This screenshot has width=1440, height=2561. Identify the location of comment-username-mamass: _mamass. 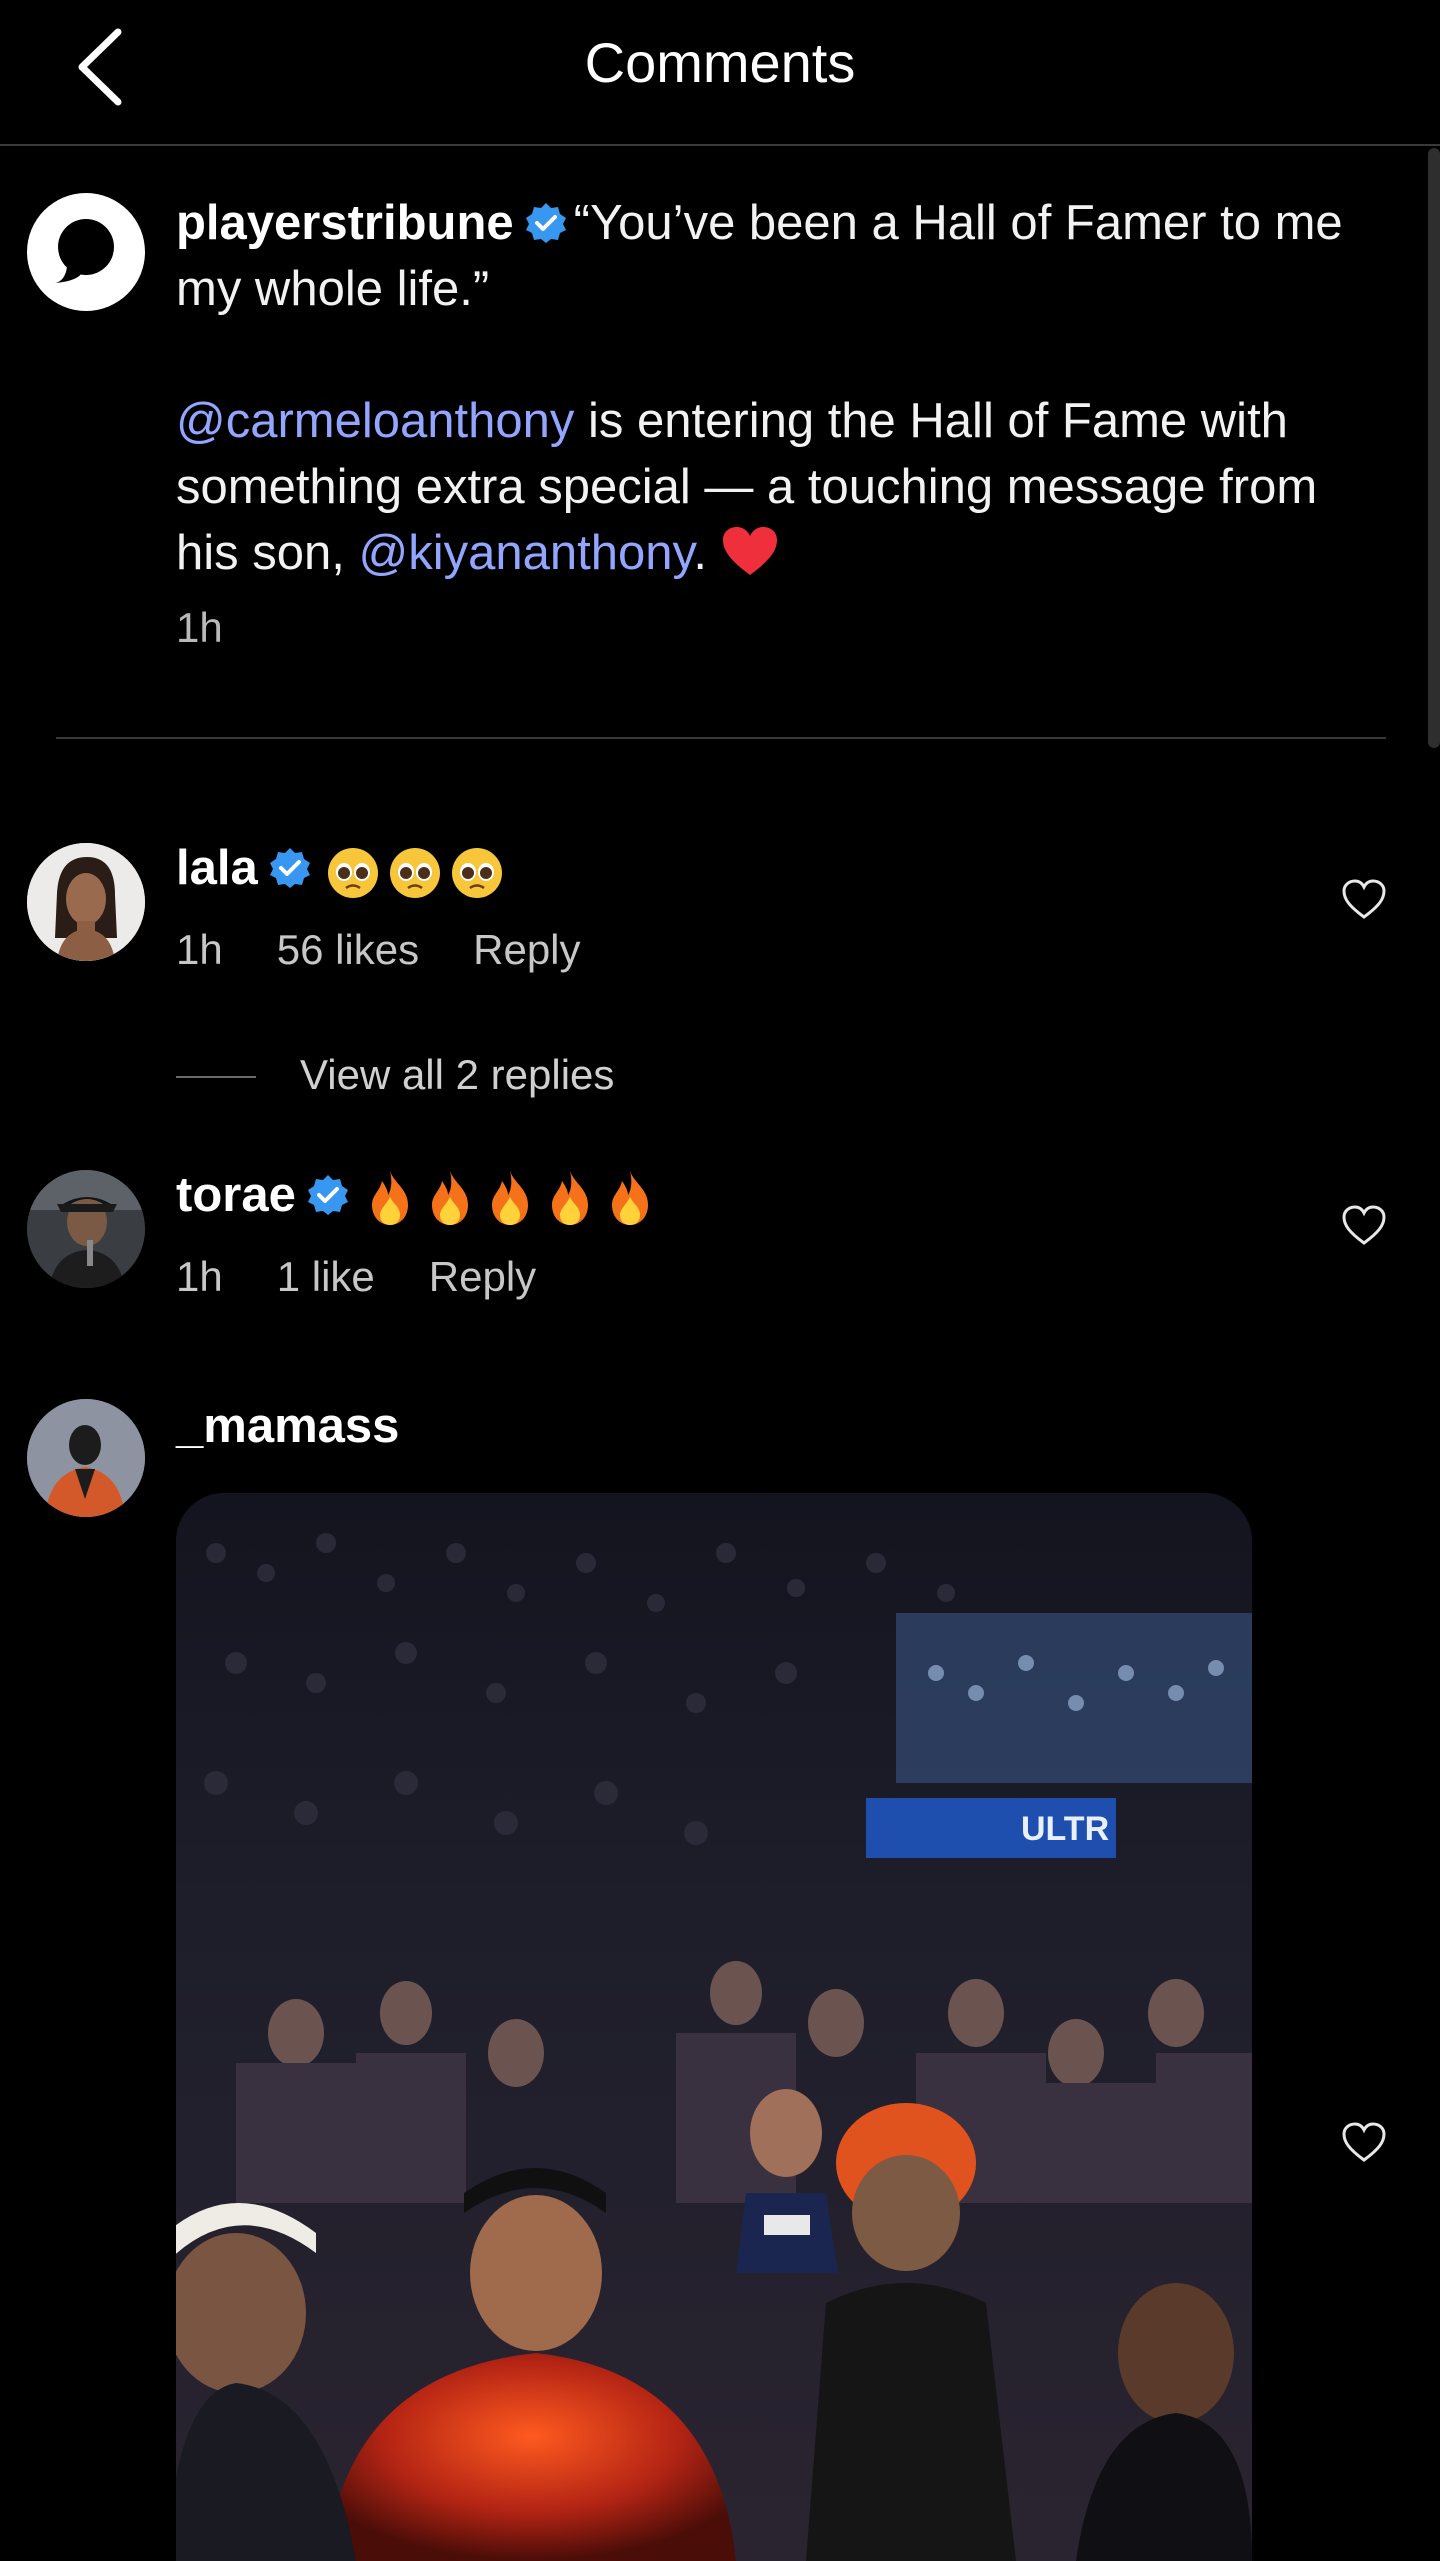
(287, 1426).